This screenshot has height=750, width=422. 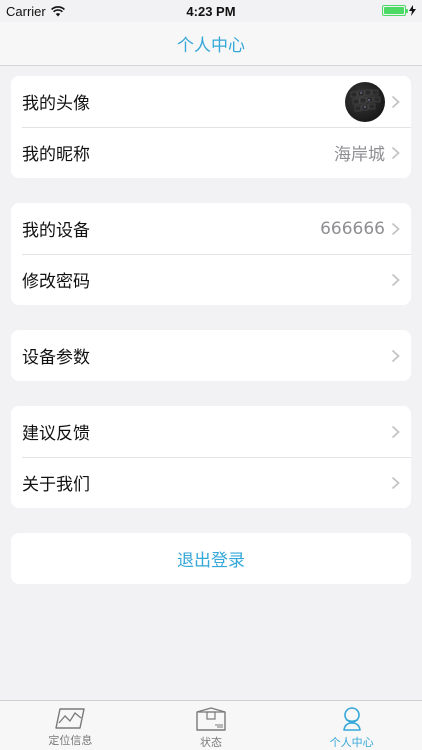 What do you see at coordinates (365, 101) in the screenshot?
I see `avatar` at bounding box center [365, 101].